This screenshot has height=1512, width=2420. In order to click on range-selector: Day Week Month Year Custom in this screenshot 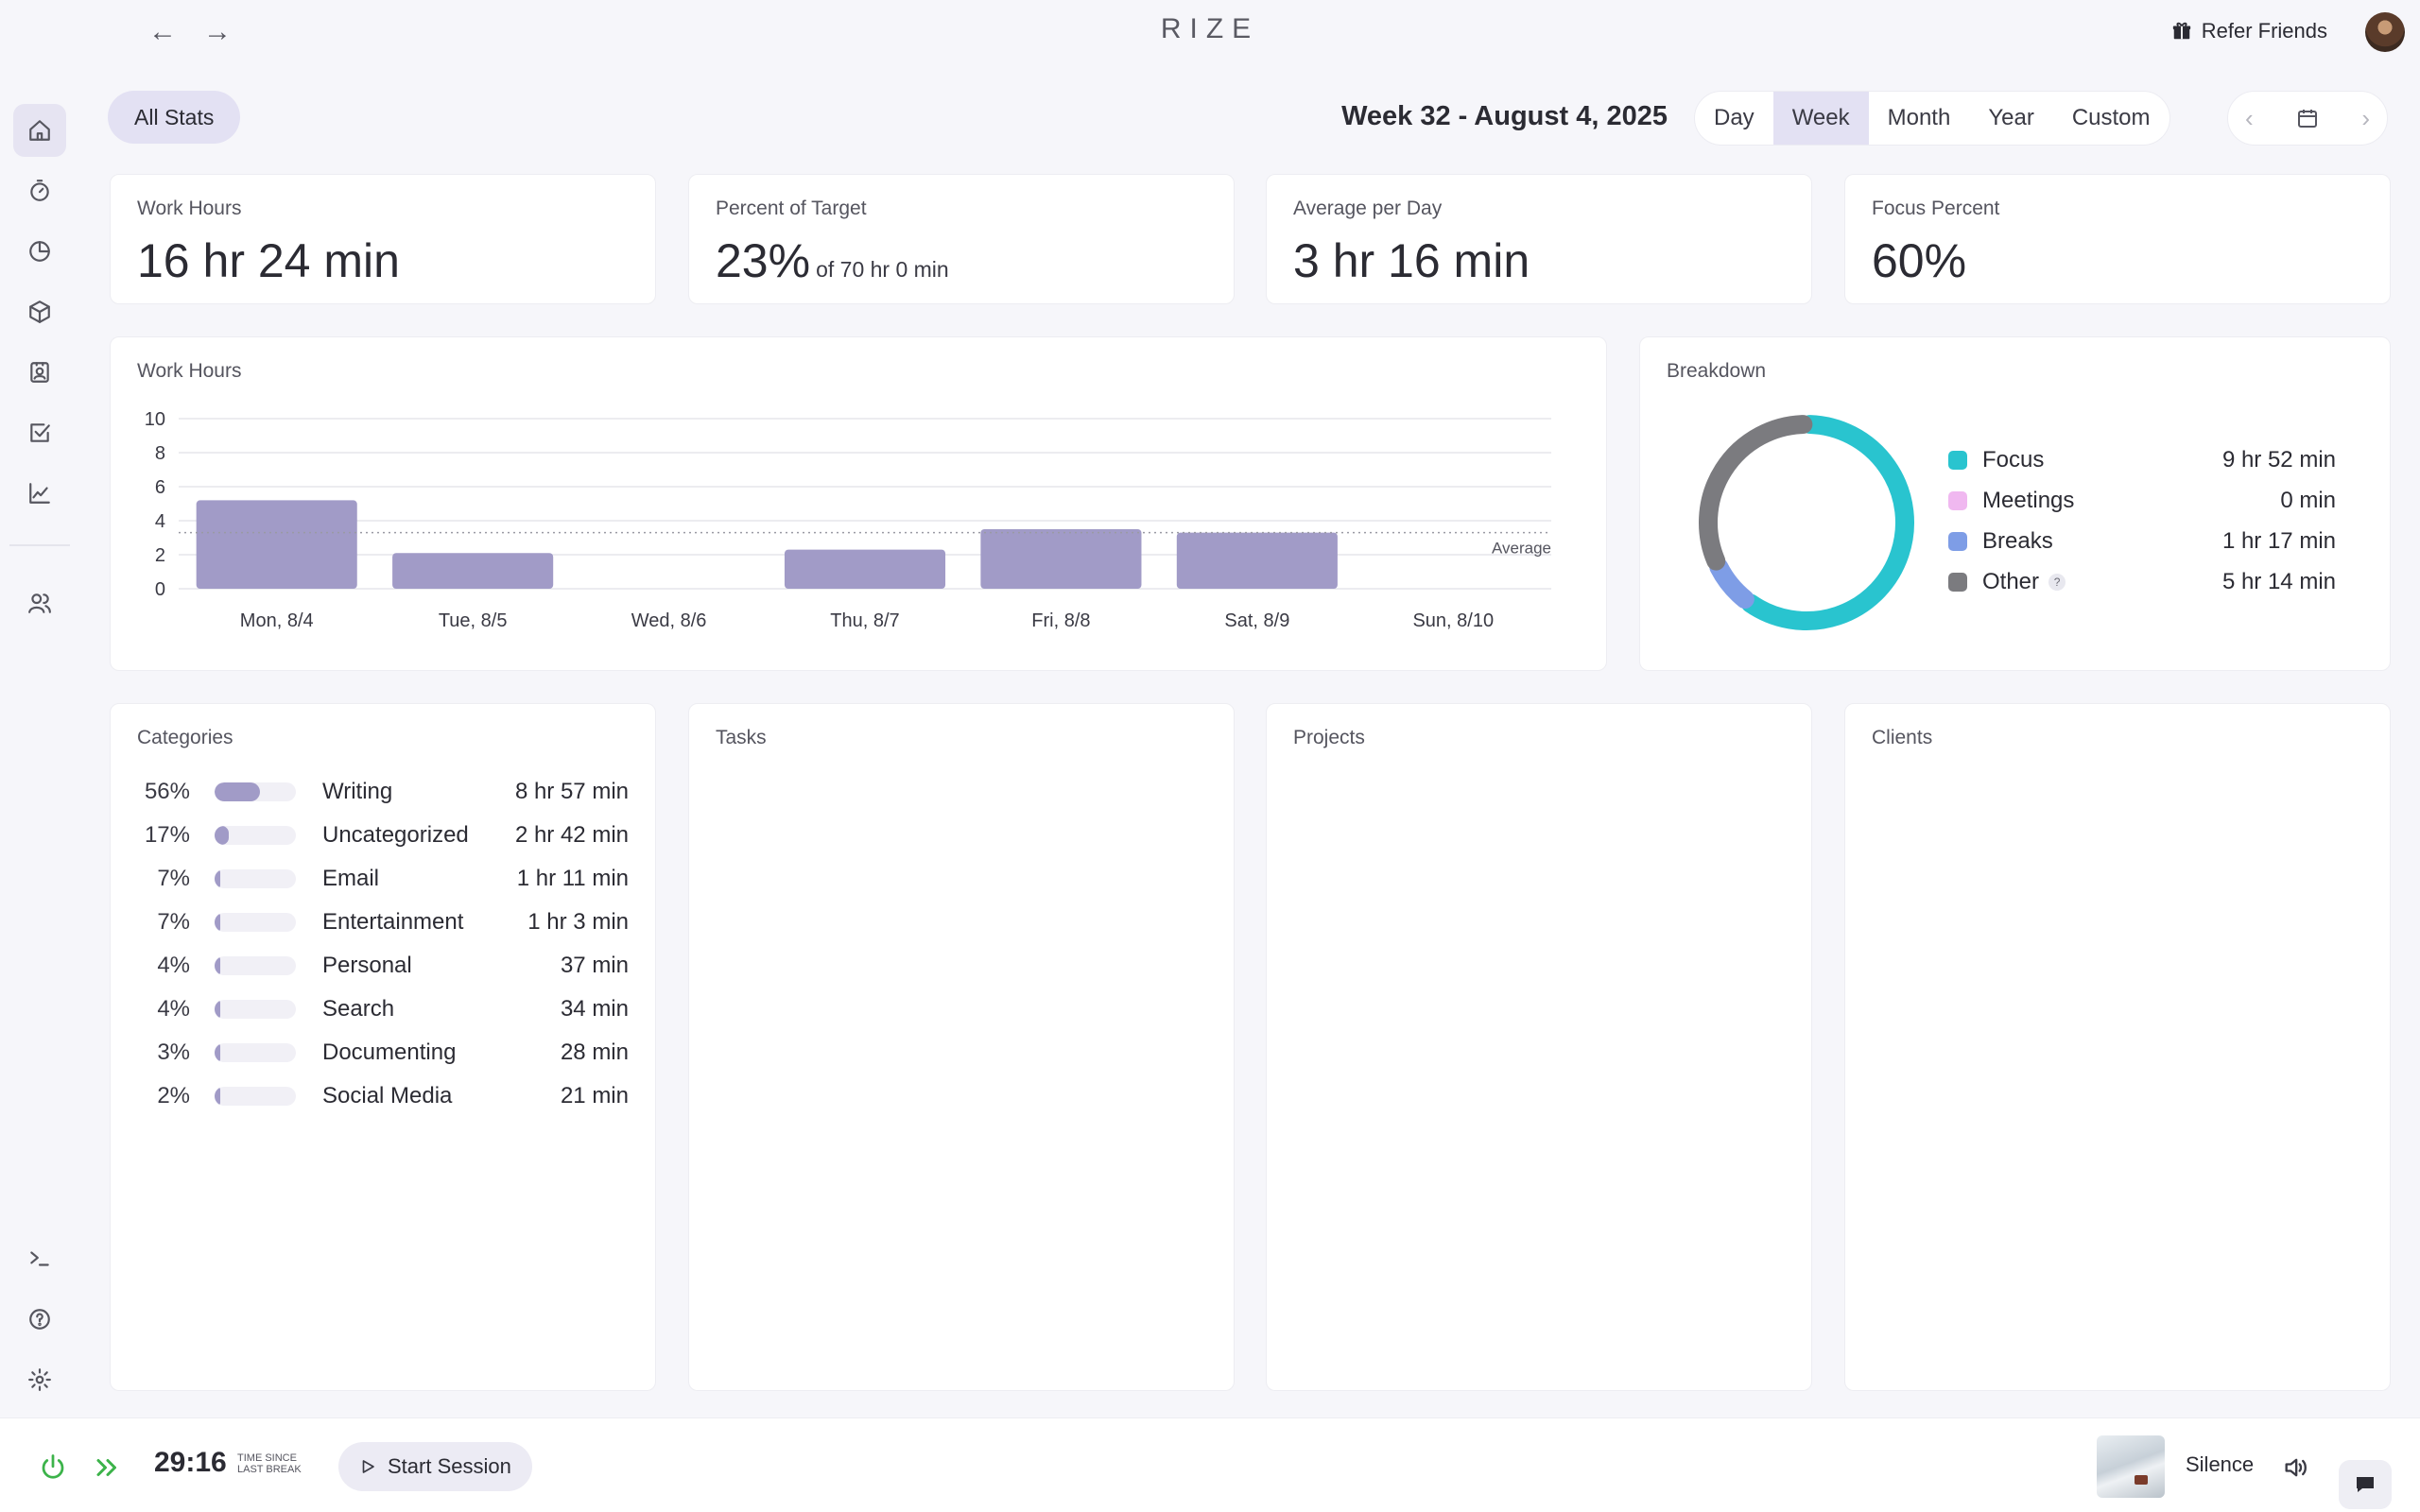, I will do `click(1932, 118)`.